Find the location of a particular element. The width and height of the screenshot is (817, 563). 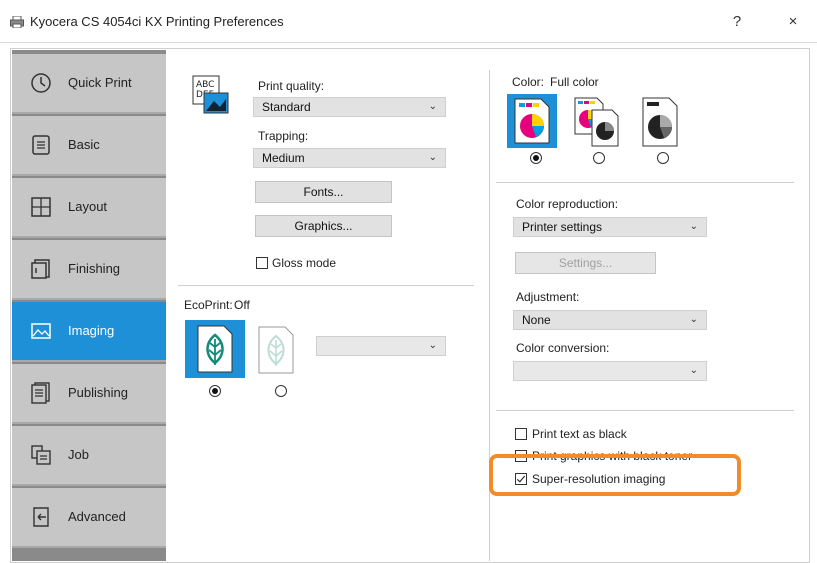

image-icon is located at coordinates (41, 331).